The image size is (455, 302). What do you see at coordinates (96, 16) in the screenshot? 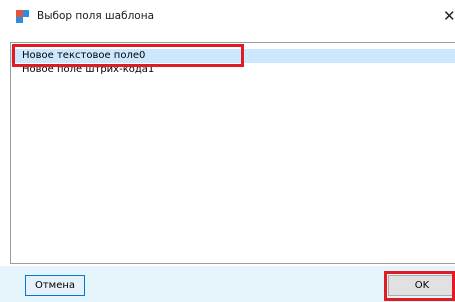
I see `window-title: Выбор поля шаблона` at bounding box center [96, 16].